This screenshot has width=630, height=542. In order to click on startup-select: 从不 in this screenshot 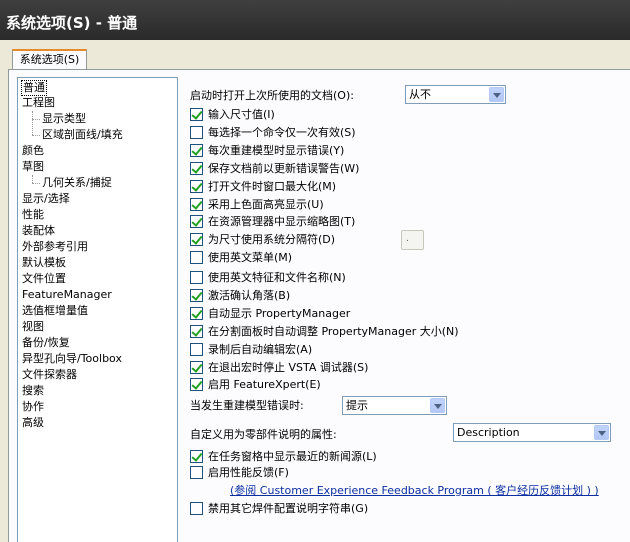, I will do `click(455, 94)`.